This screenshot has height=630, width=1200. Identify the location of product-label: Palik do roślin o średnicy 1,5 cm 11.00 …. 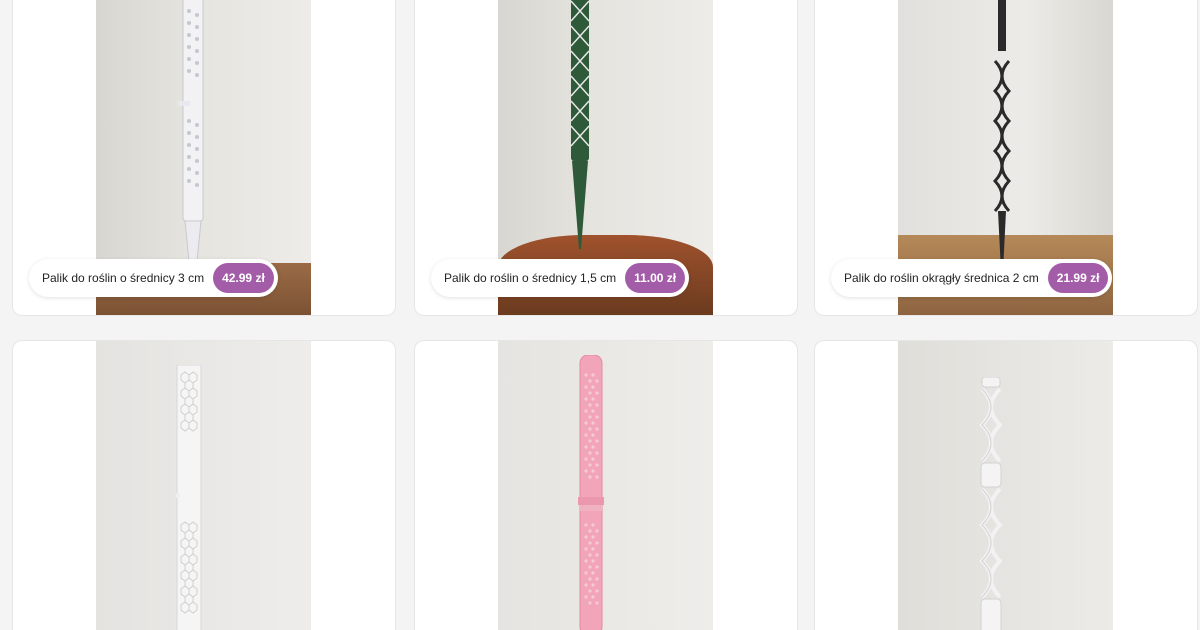
(560, 278).